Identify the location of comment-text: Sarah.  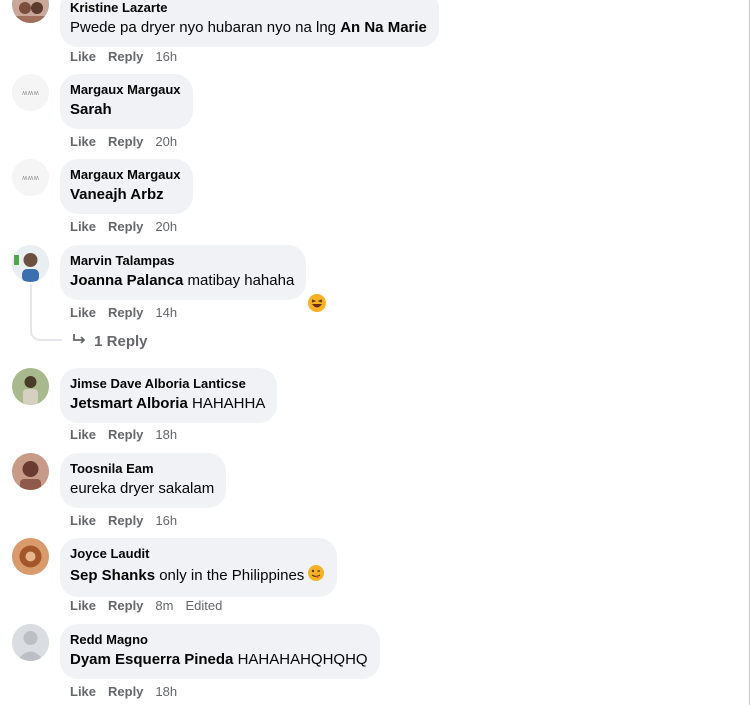
(125, 110).